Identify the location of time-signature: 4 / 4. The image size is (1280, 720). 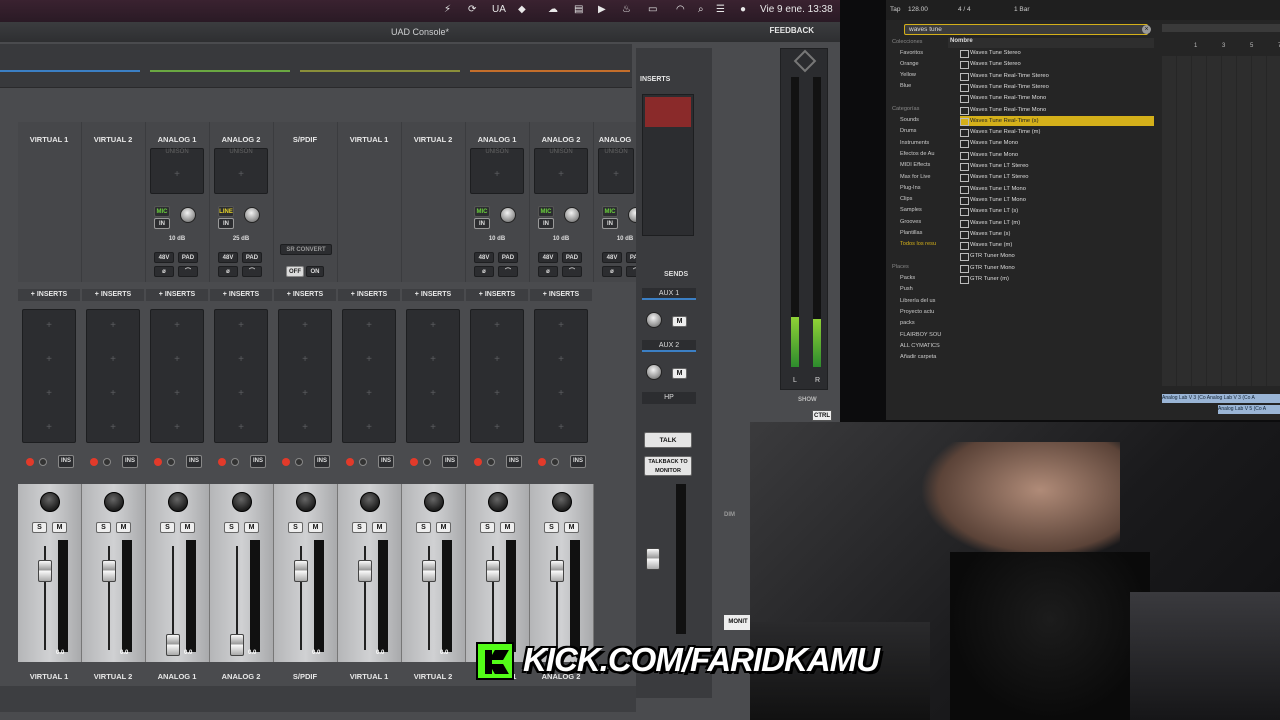
(964, 9).